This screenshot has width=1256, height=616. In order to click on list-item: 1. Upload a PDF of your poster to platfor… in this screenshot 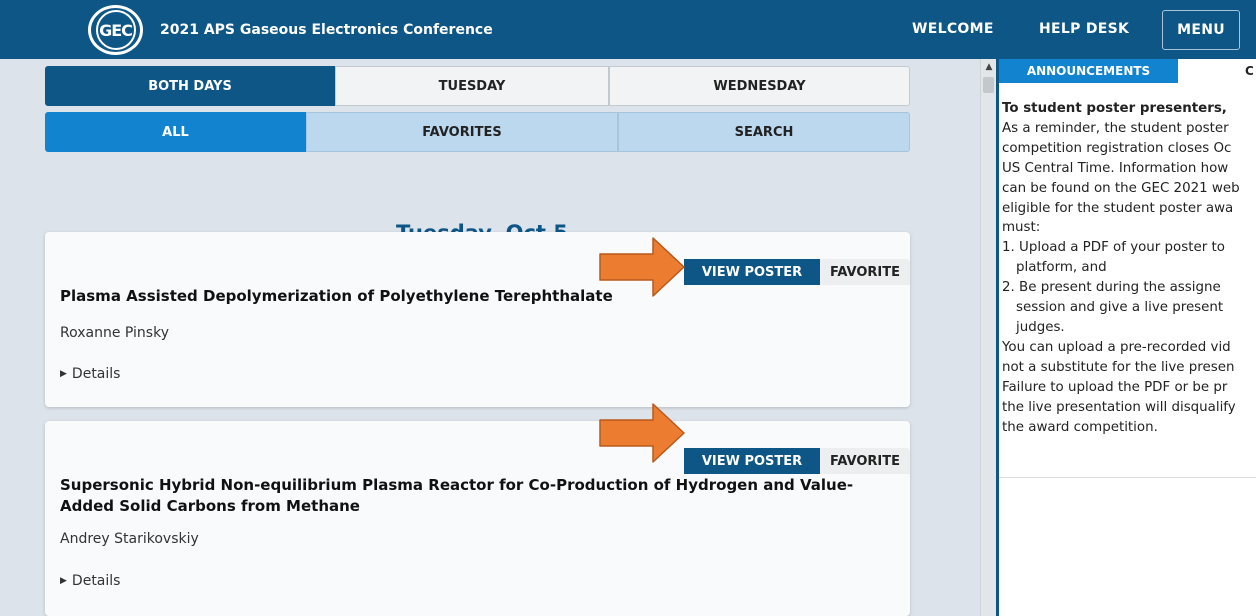, I will do `click(1129, 258)`.